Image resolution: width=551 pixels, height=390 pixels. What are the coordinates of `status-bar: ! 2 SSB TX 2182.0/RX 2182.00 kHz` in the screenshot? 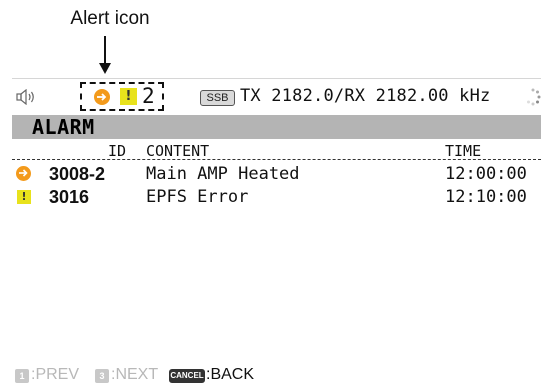 It's located at (276, 97).